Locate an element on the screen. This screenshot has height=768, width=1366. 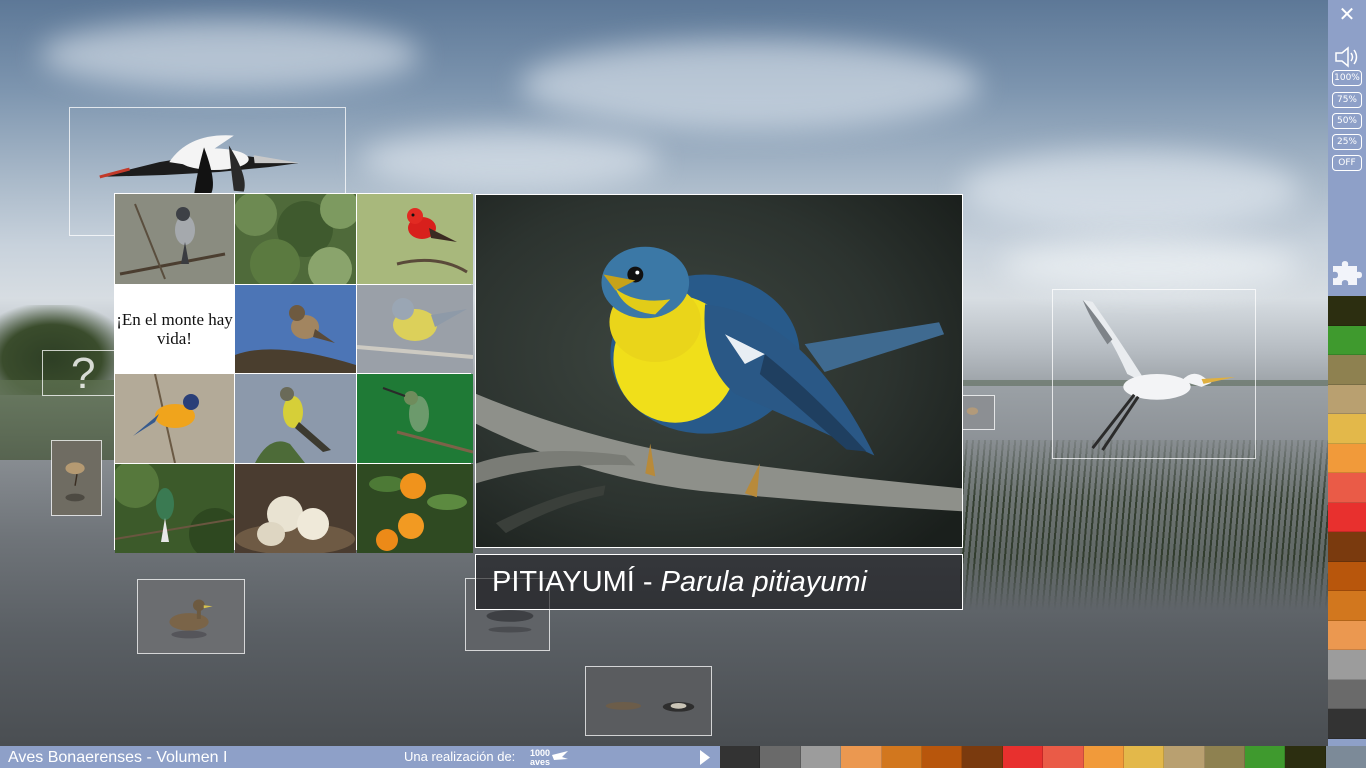
volume-25-button: 25% is located at coordinates (1347, 142).